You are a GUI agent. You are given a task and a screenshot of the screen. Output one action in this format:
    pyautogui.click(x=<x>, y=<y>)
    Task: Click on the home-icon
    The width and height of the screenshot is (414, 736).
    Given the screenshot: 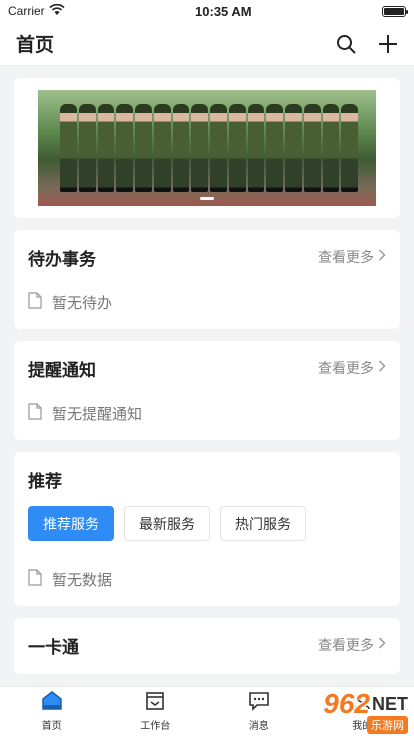 What is the action you would take?
    pyautogui.click(x=52, y=702)
    